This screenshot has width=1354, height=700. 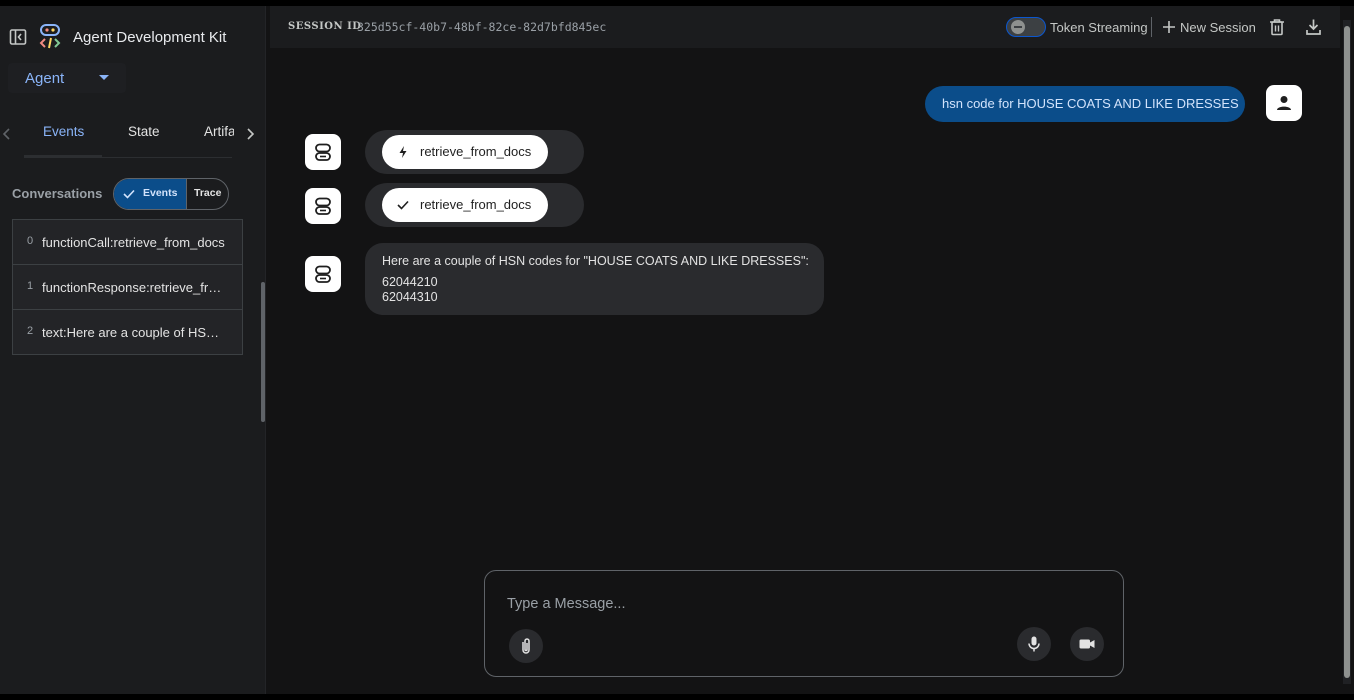 I want to click on event-text: functionResponse:retrieve_from_docs, so click(x=134, y=287).